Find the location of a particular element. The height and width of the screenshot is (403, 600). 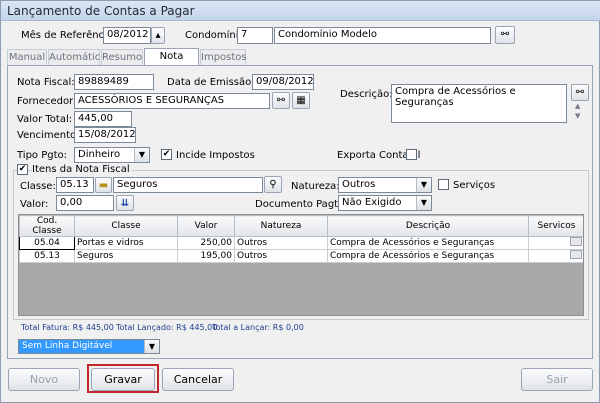

cell-cod-classe: 05.13 is located at coordinates (47, 256).